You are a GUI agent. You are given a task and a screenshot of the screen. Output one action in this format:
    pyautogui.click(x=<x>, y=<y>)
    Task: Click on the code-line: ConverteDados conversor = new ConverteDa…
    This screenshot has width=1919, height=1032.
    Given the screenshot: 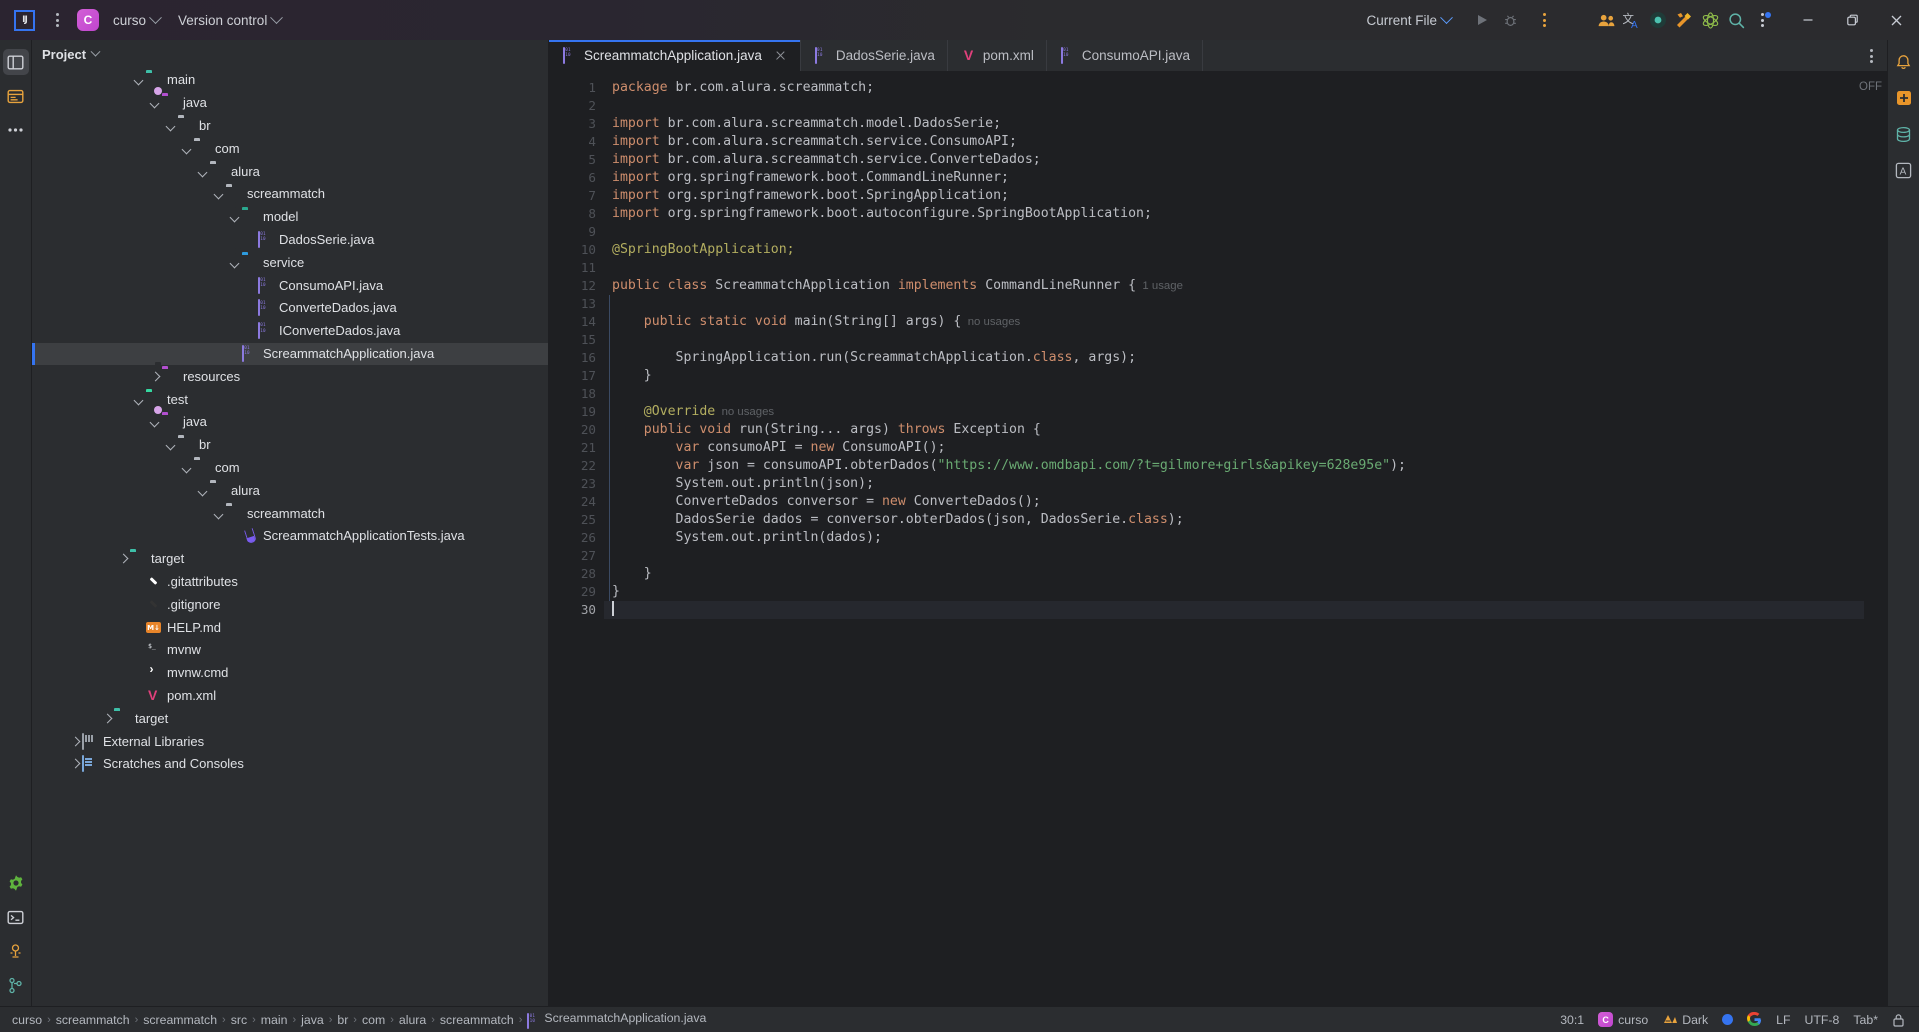 What is the action you would take?
    pyautogui.click(x=1234, y=502)
    